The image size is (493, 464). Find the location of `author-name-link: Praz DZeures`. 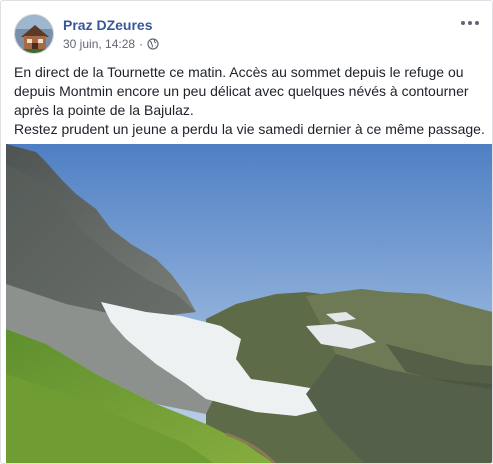

author-name-link: Praz DZeures is located at coordinates (107, 25).